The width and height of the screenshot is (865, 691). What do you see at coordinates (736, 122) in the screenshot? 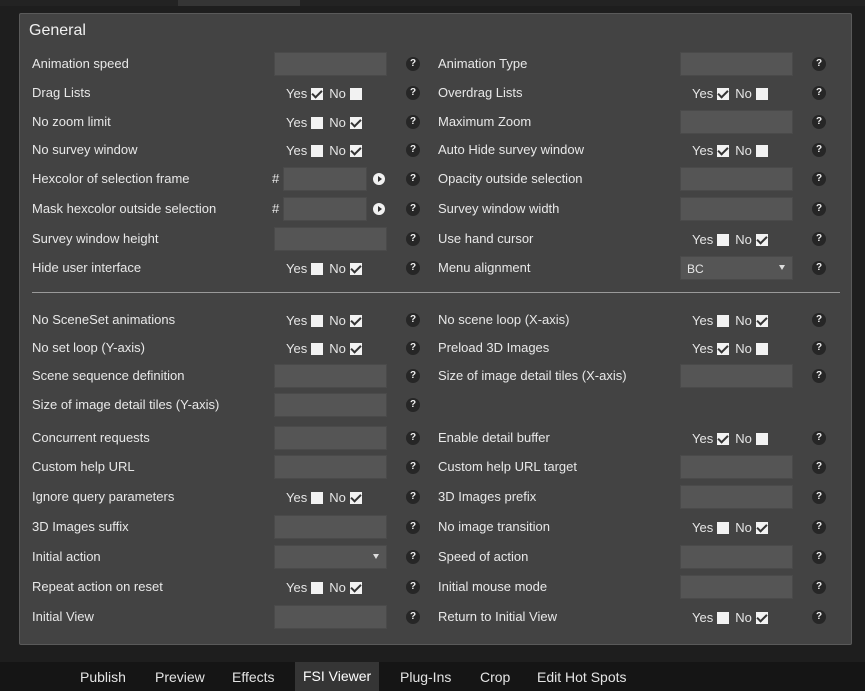
I see `maximum-zoom-input` at bounding box center [736, 122].